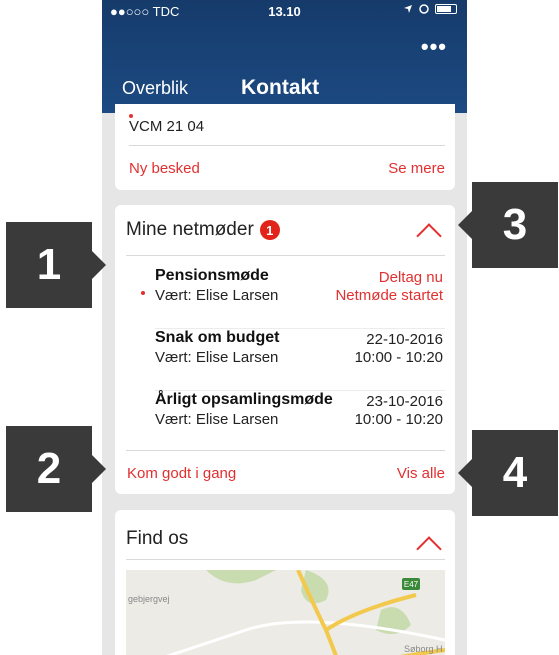 The image size is (559, 655). Describe the element at coordinates (49, 469) in the screenshot. I see `callout-2: 2` at that location.